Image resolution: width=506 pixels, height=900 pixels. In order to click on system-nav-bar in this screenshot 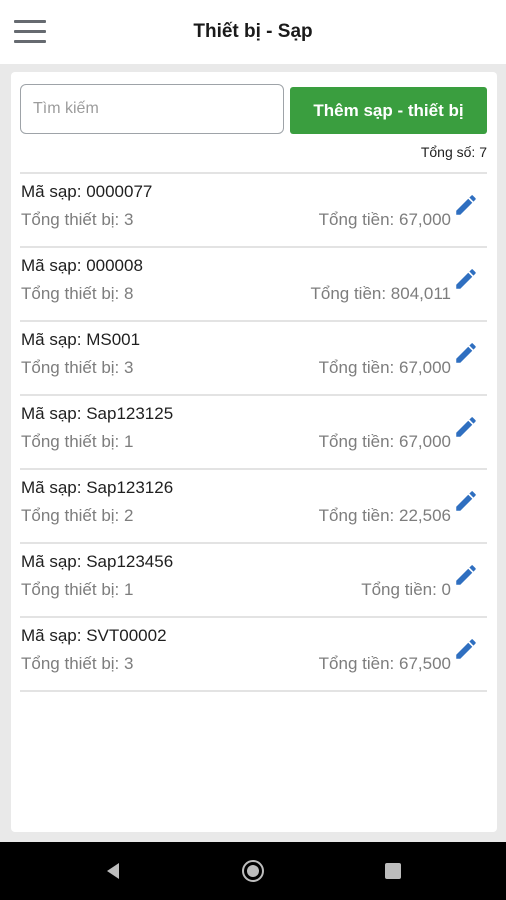, I will do `click(253, 871)`.